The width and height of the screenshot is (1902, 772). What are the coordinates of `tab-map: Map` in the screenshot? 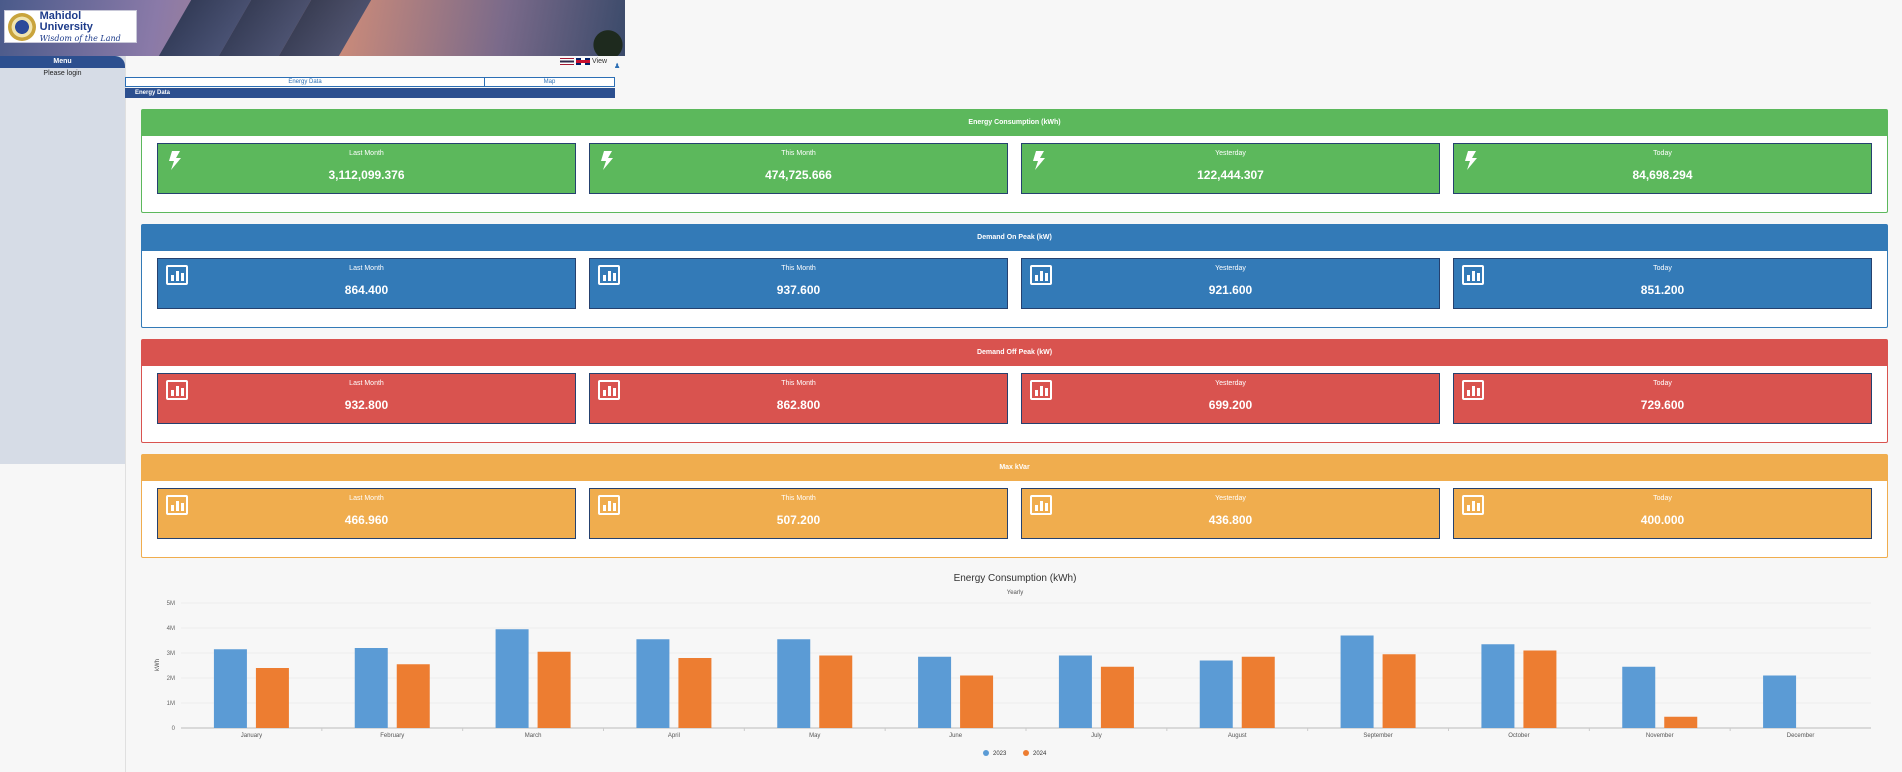 It's located at (549, 82).